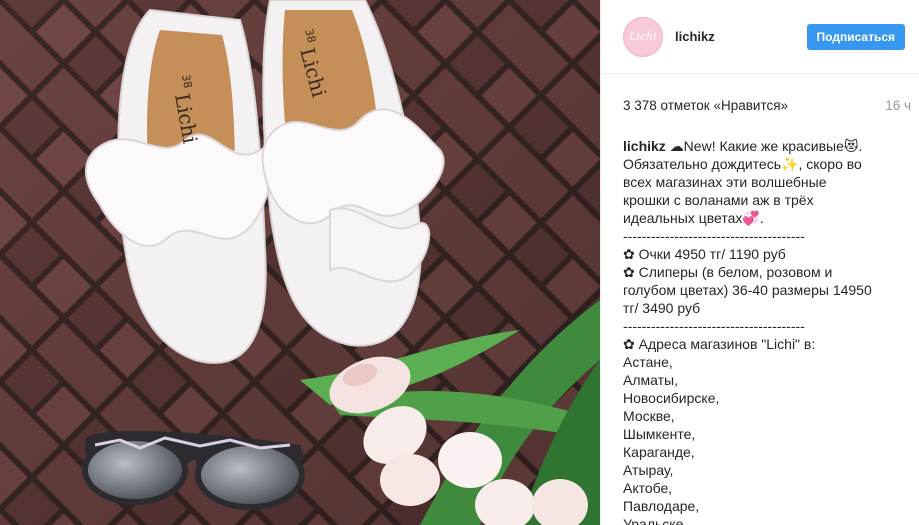 The image size is (919, 525). What do you see at coordinates (644, 146) in the screenshot?
I see `caption-author-link: lichikz` at bounding box center [644, 146].